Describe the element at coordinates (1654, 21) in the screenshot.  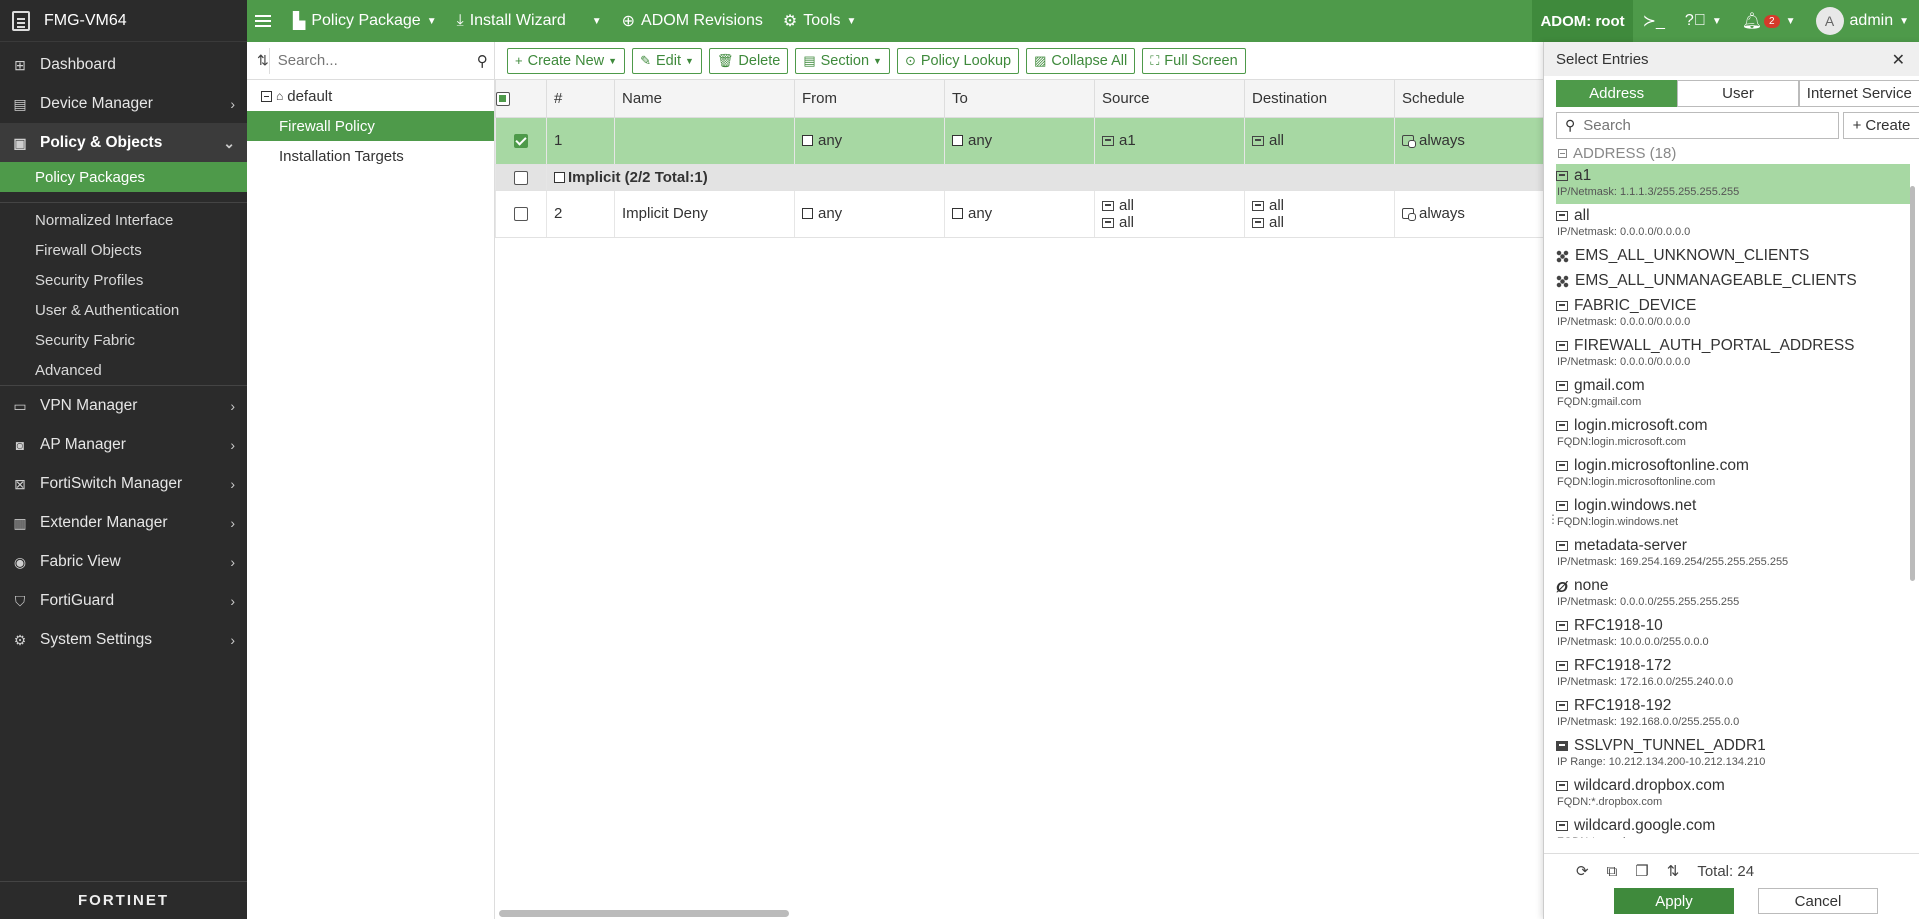
I see `cli-console-button: ≻_` at that location.